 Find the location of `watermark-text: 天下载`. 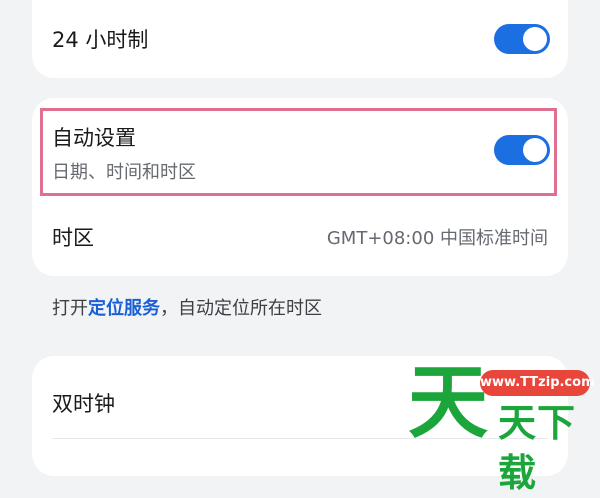

watermark-text: 天下载 is located at coordinates (537, 448).